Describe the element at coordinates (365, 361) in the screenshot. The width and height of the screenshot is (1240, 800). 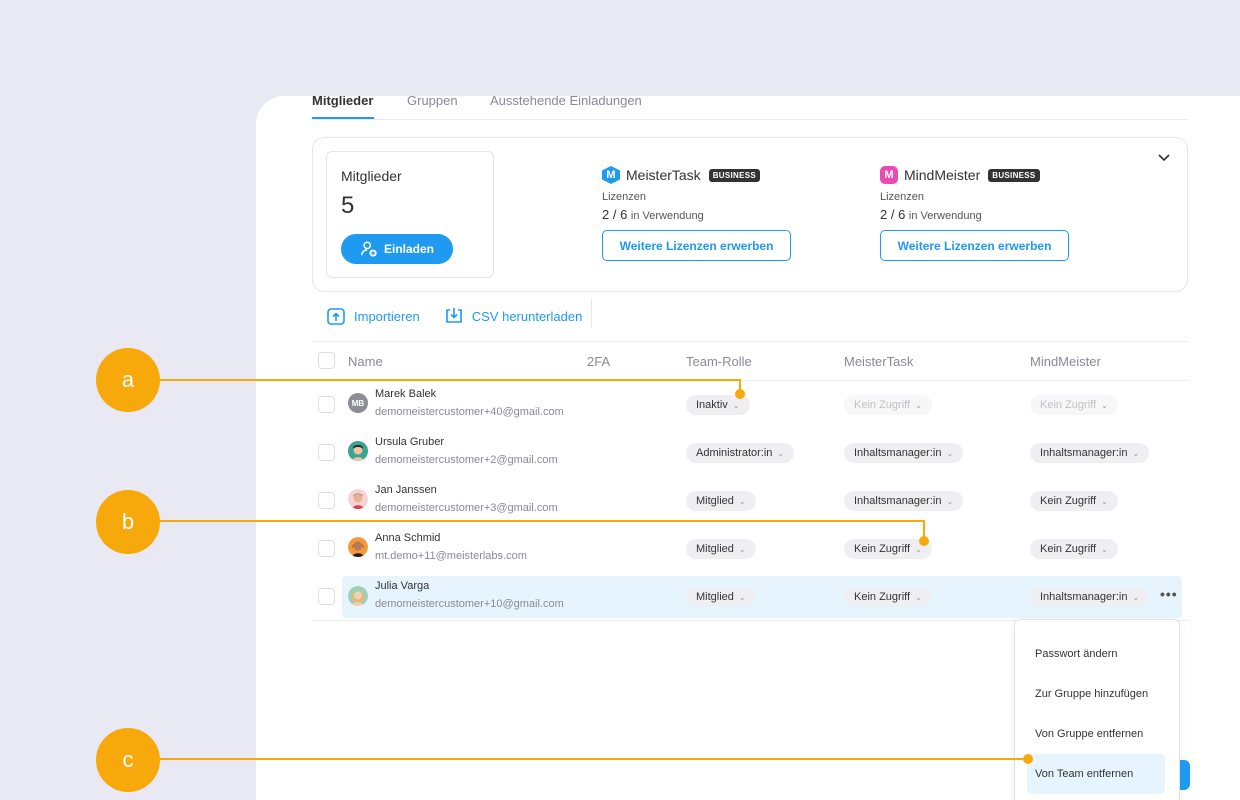
I see `column-name: Name` at that location.